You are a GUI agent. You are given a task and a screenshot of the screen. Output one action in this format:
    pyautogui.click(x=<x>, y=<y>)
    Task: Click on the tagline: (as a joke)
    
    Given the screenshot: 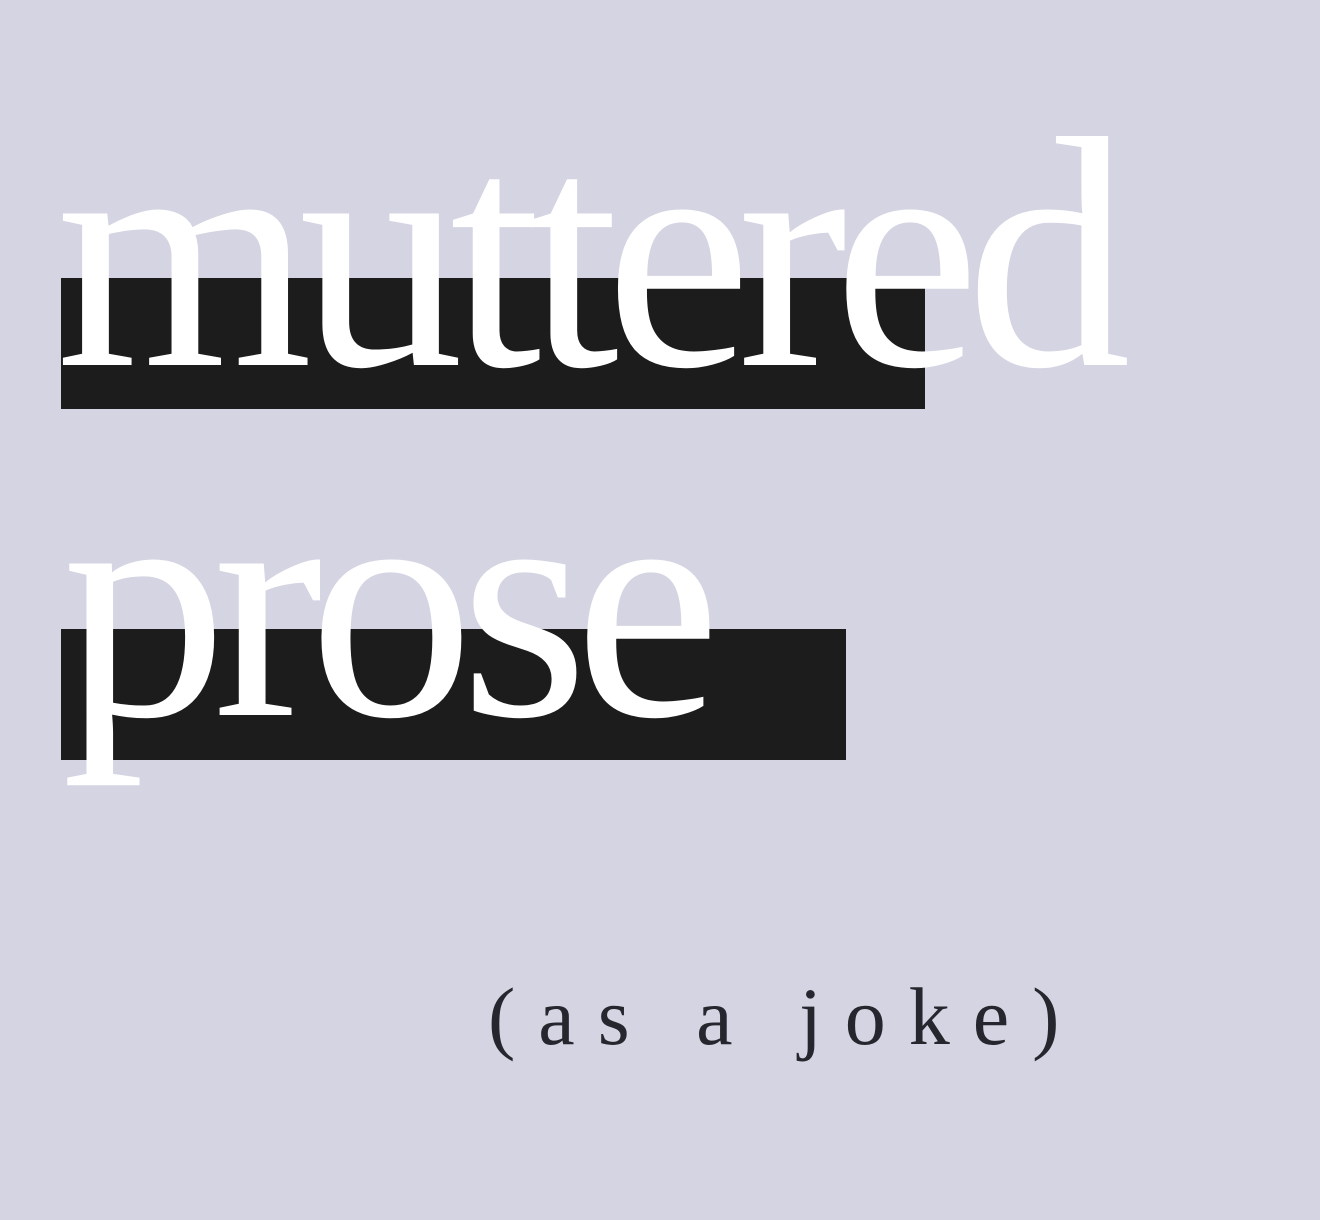 What is the action you would take?
    pyautogui.click(x=785, y=1016)
    